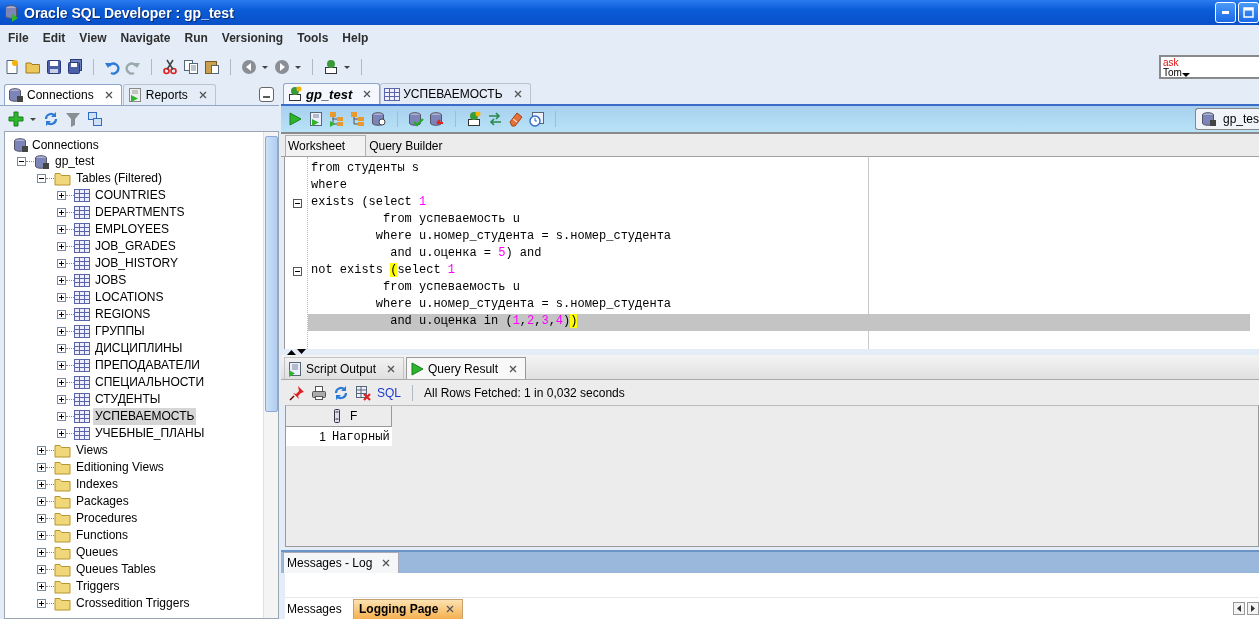 The height and width of the screenshot is (619, 1259). Describe the element at coordinates (93, 38) in the screenshot. I see `menu-item: View` at that location.